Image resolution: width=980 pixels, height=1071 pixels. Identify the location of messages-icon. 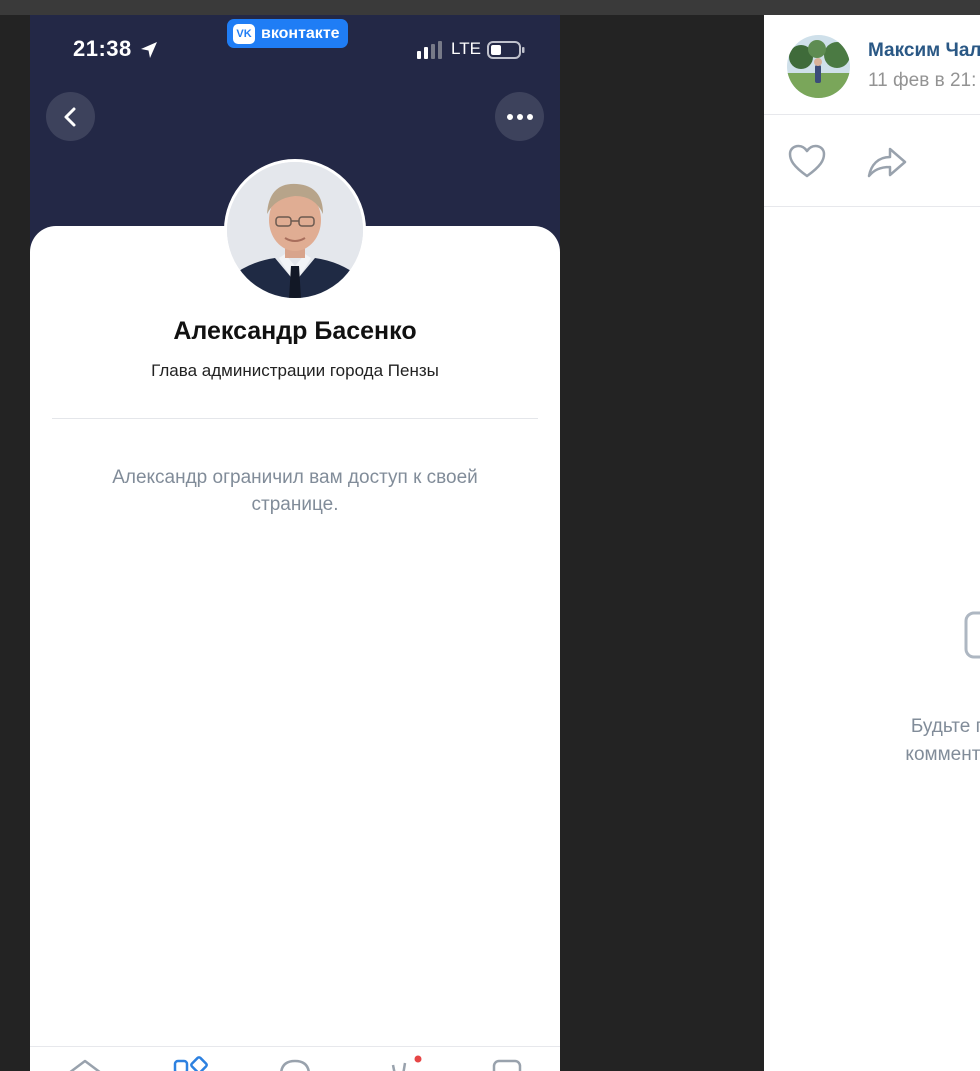
(295, 1062).